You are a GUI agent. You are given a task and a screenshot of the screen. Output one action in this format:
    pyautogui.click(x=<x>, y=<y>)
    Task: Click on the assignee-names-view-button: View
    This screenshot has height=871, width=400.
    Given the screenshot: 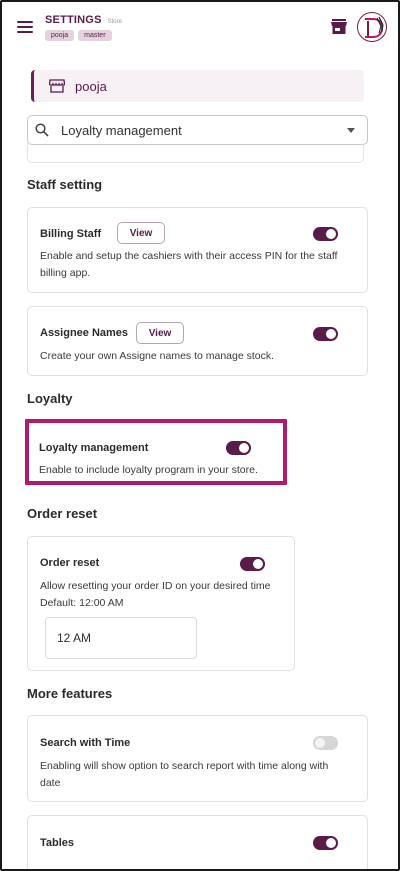 What is the action you would take?
    pyautogui.click(x=160, y=333)
    